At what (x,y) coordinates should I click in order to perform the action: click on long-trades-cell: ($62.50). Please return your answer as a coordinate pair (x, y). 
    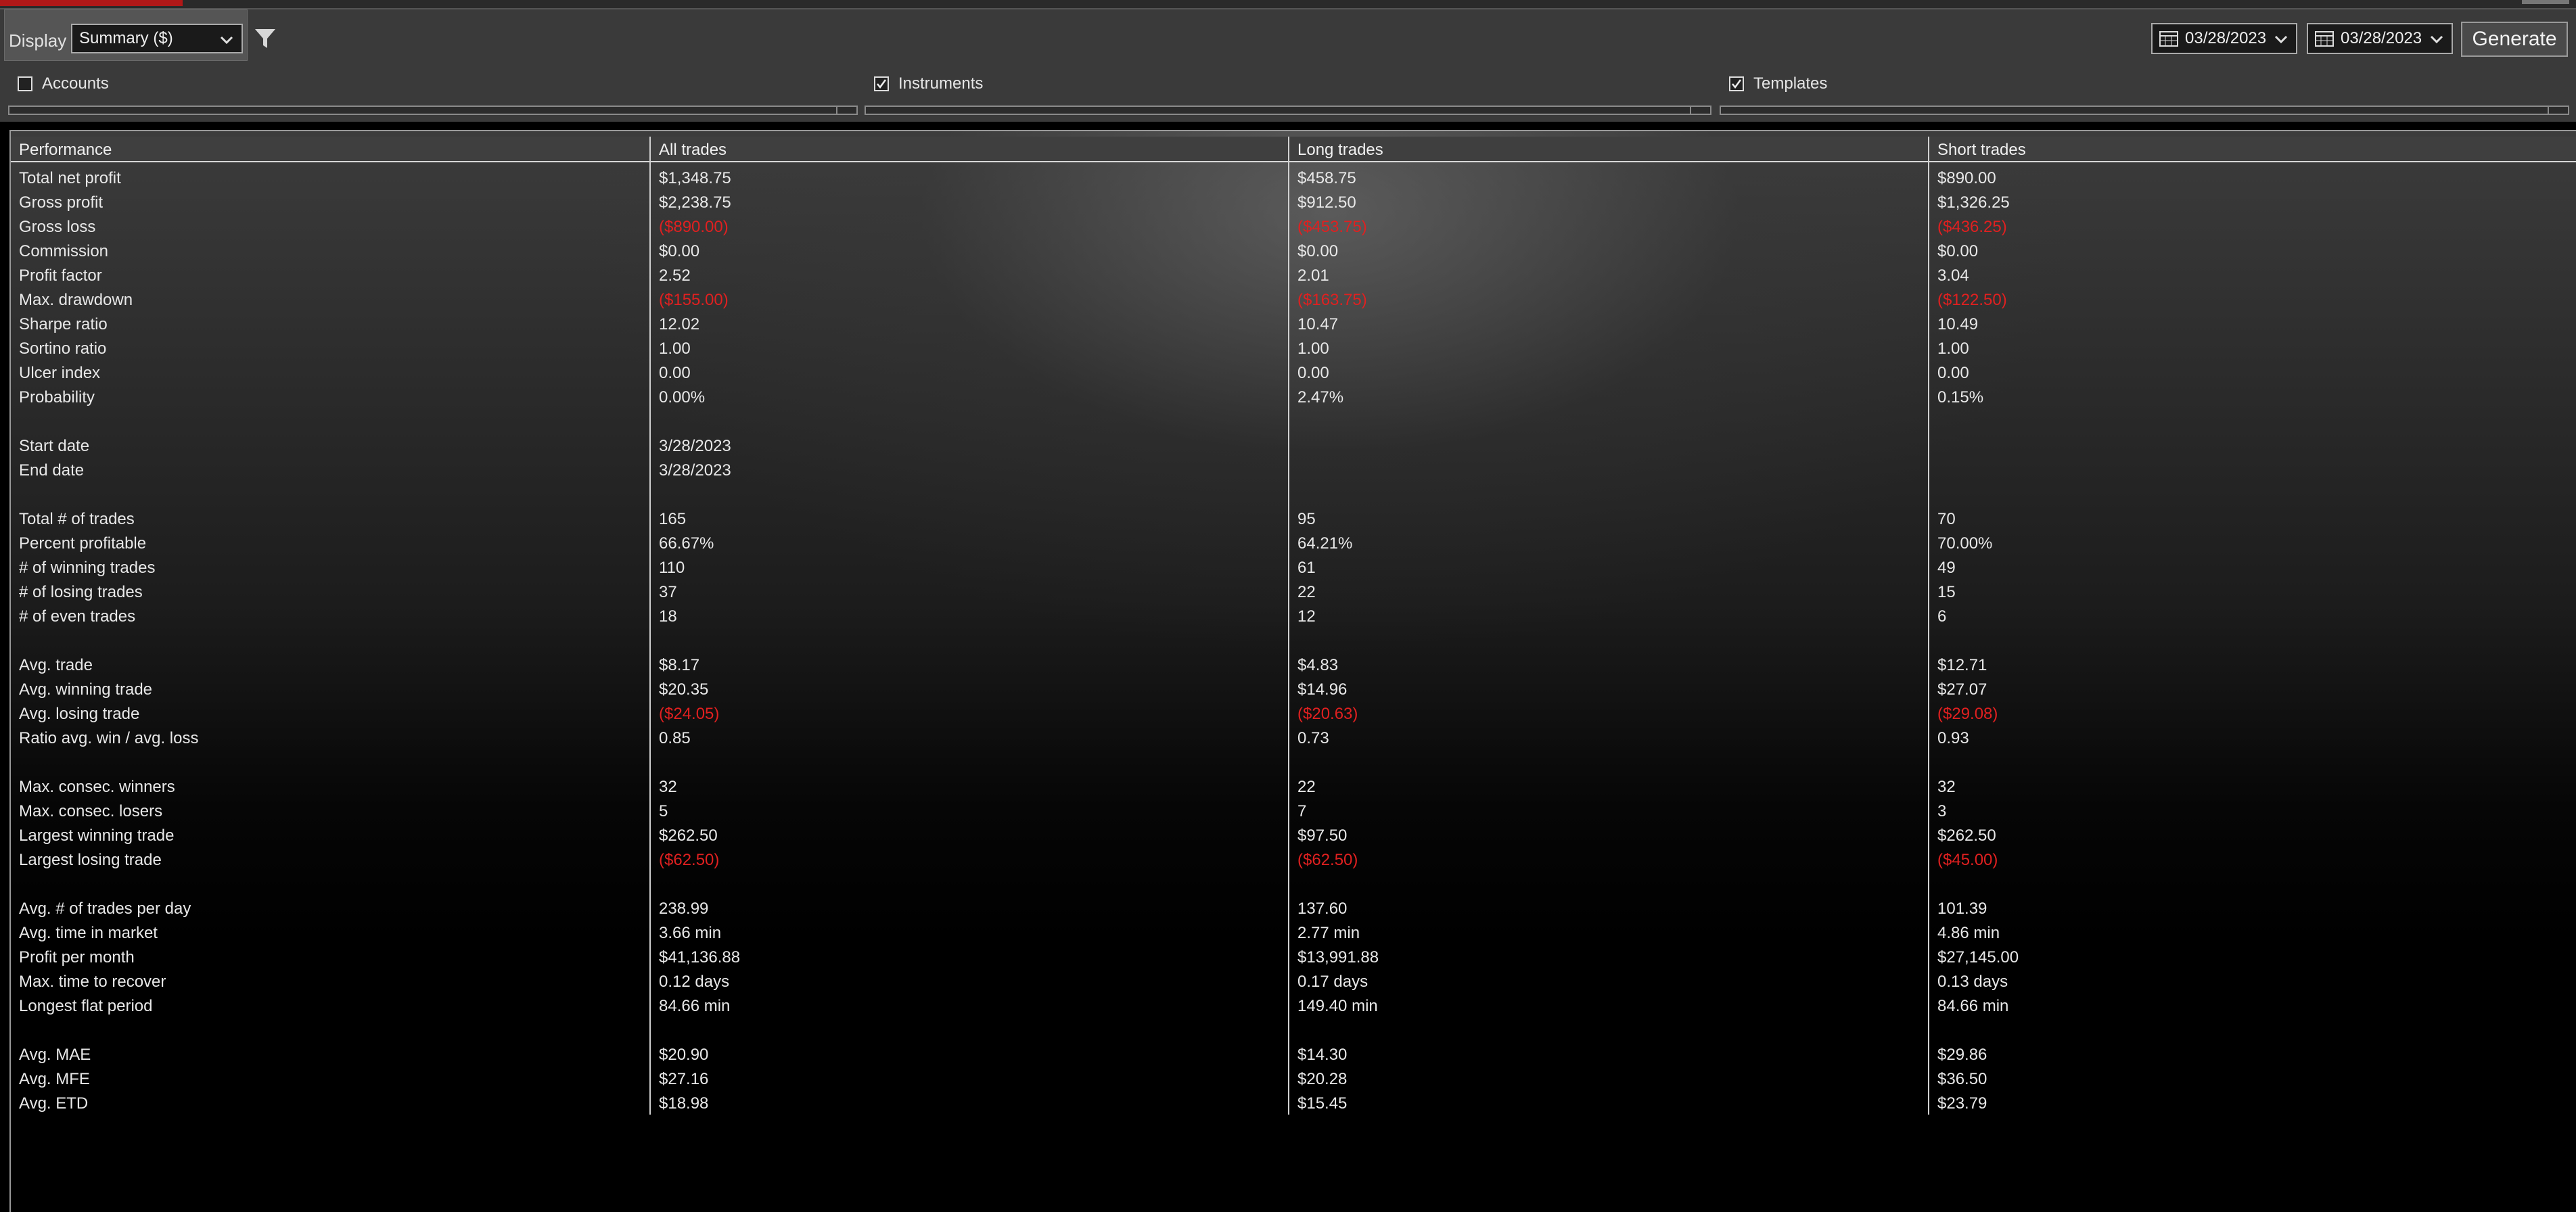
    Looking at the image, I should click on (1327, 860).